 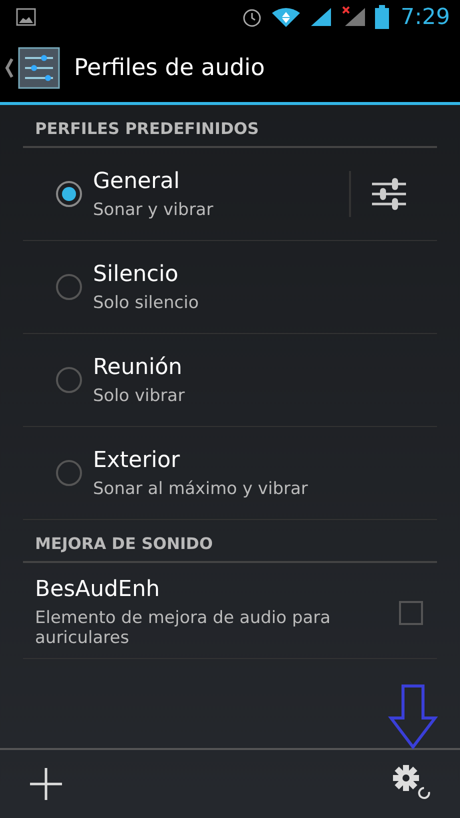 What do you see at coordinates (183, 628) in the screenshot?
I see `option-summary: Elemento de mejora de audio para auriculares` at bounding box center [183, 628].